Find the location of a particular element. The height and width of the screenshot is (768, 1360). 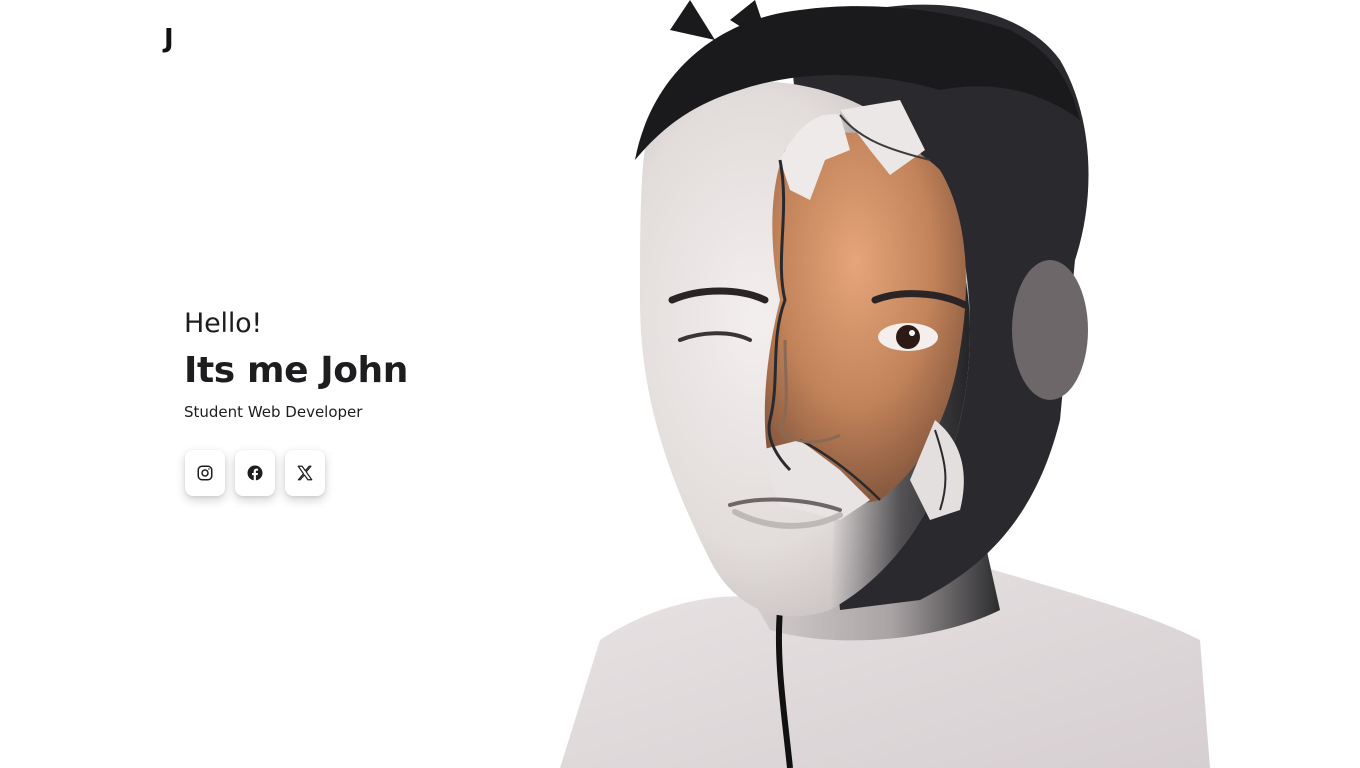

instagram-icon is located at coordinates (205, 473).